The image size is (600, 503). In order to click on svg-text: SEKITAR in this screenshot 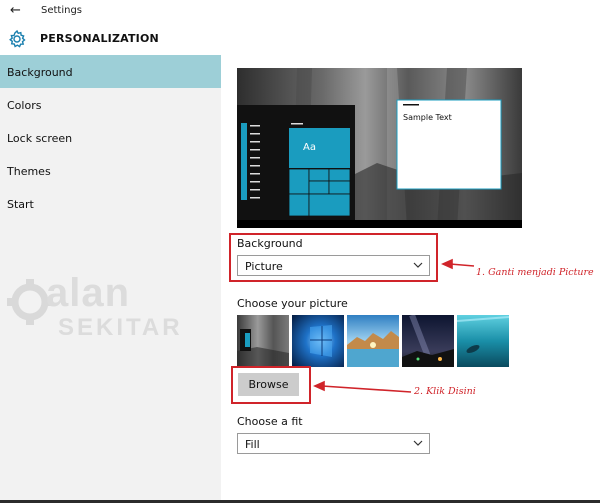, I will do `click(120, 327)`.